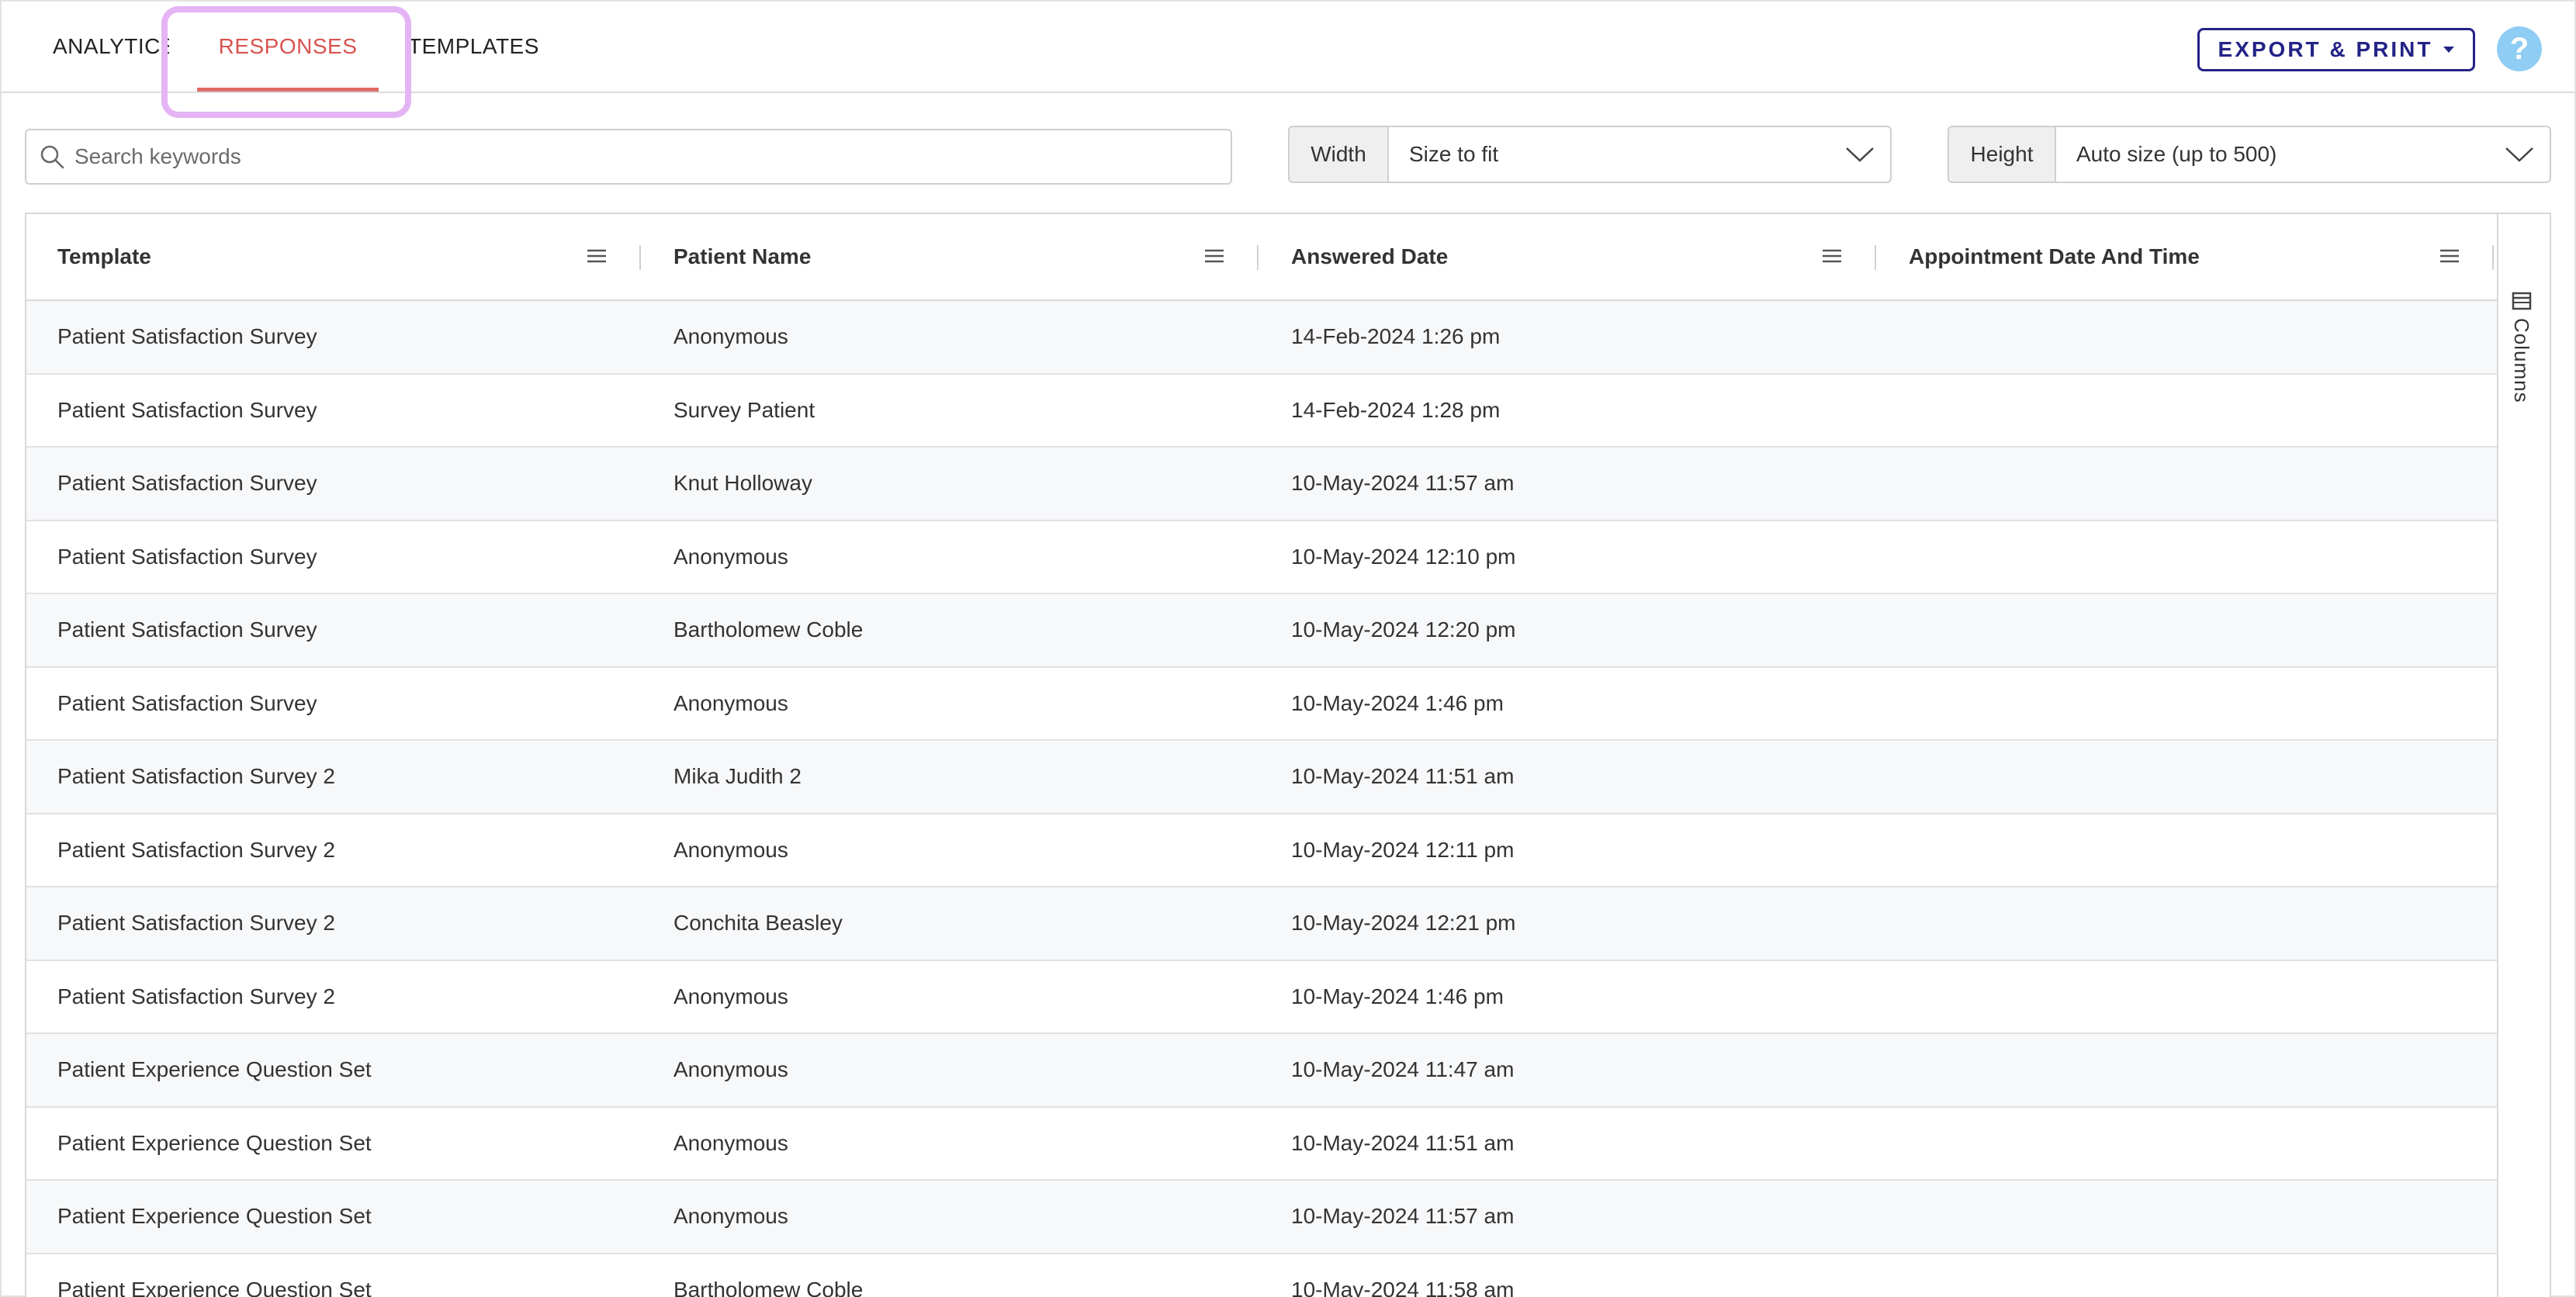 The image size is (2576, 1297). What do you see at coordinates (473, 47) in the screenshot?
I see `tab-templates: TEMPLATES` at bounding box center [473, 47].